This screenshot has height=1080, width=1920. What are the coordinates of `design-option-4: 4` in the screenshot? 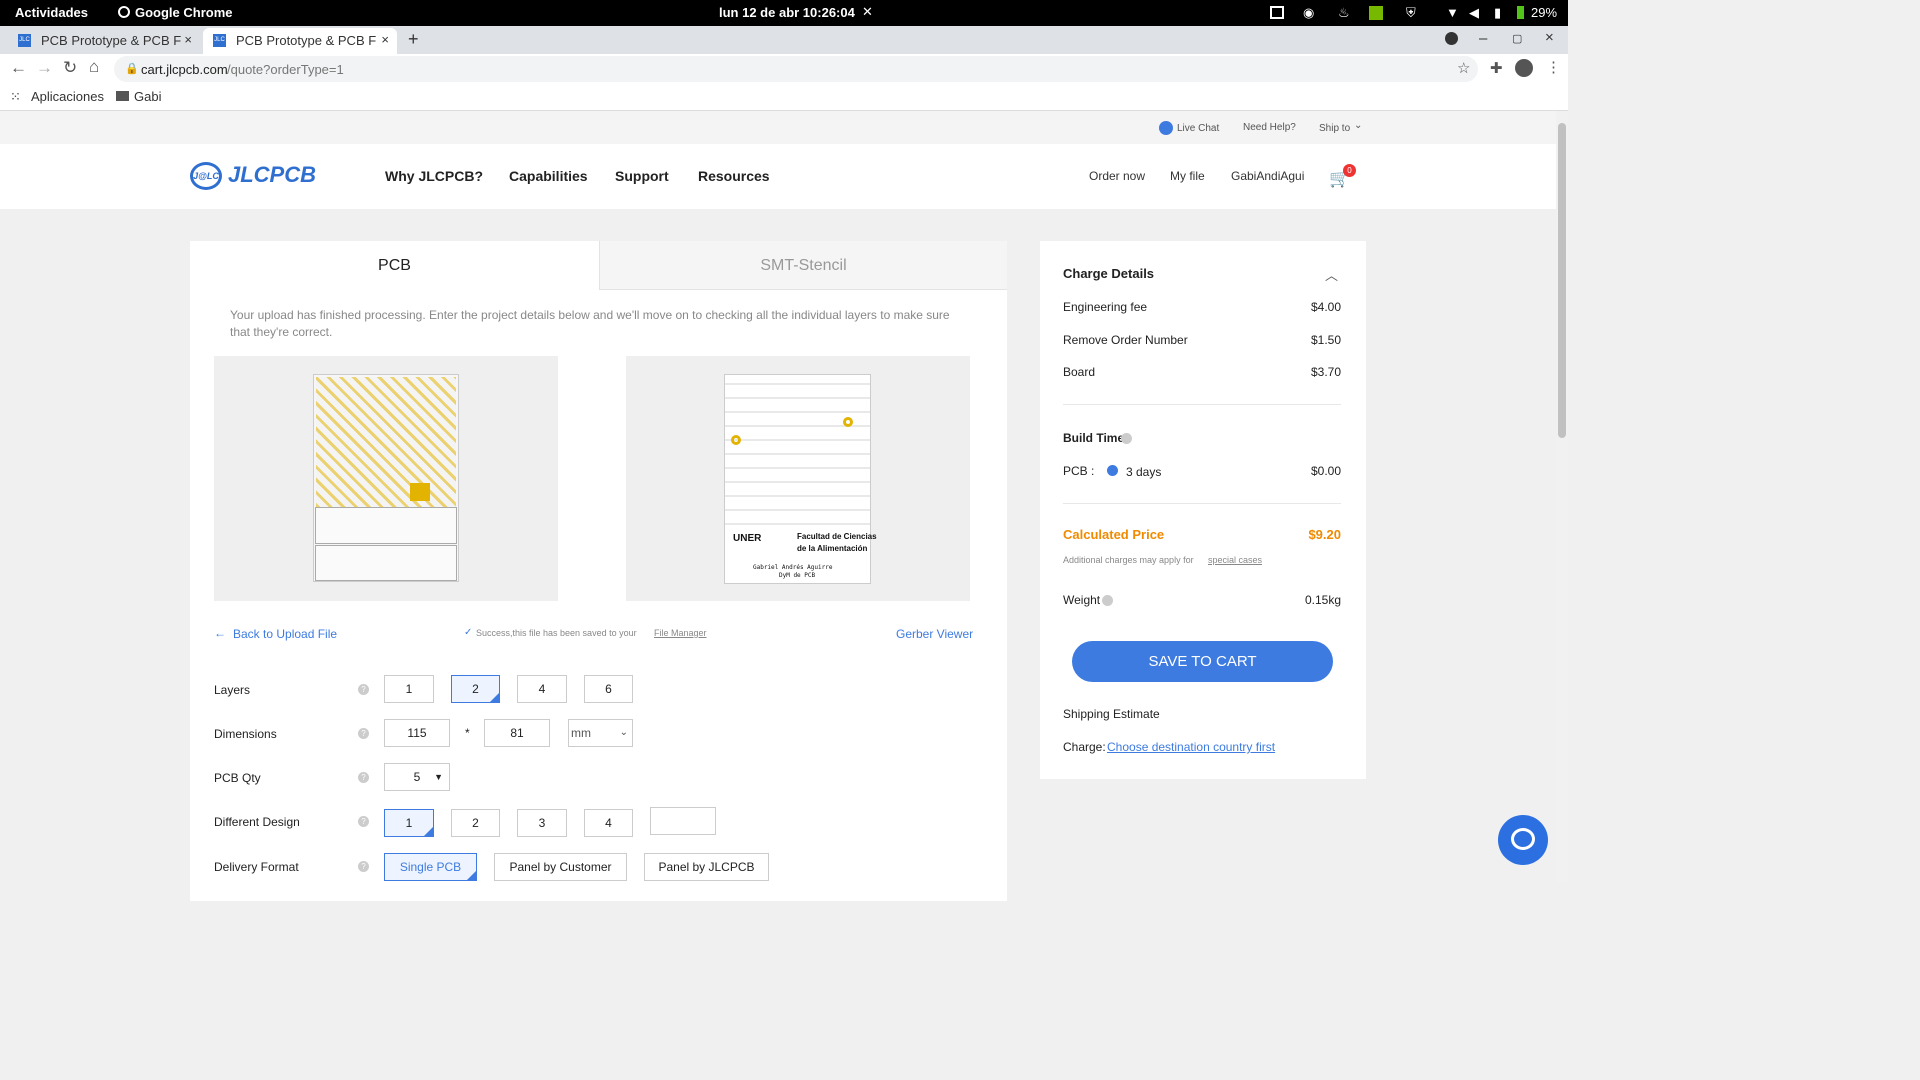 It's located at (608, 823).